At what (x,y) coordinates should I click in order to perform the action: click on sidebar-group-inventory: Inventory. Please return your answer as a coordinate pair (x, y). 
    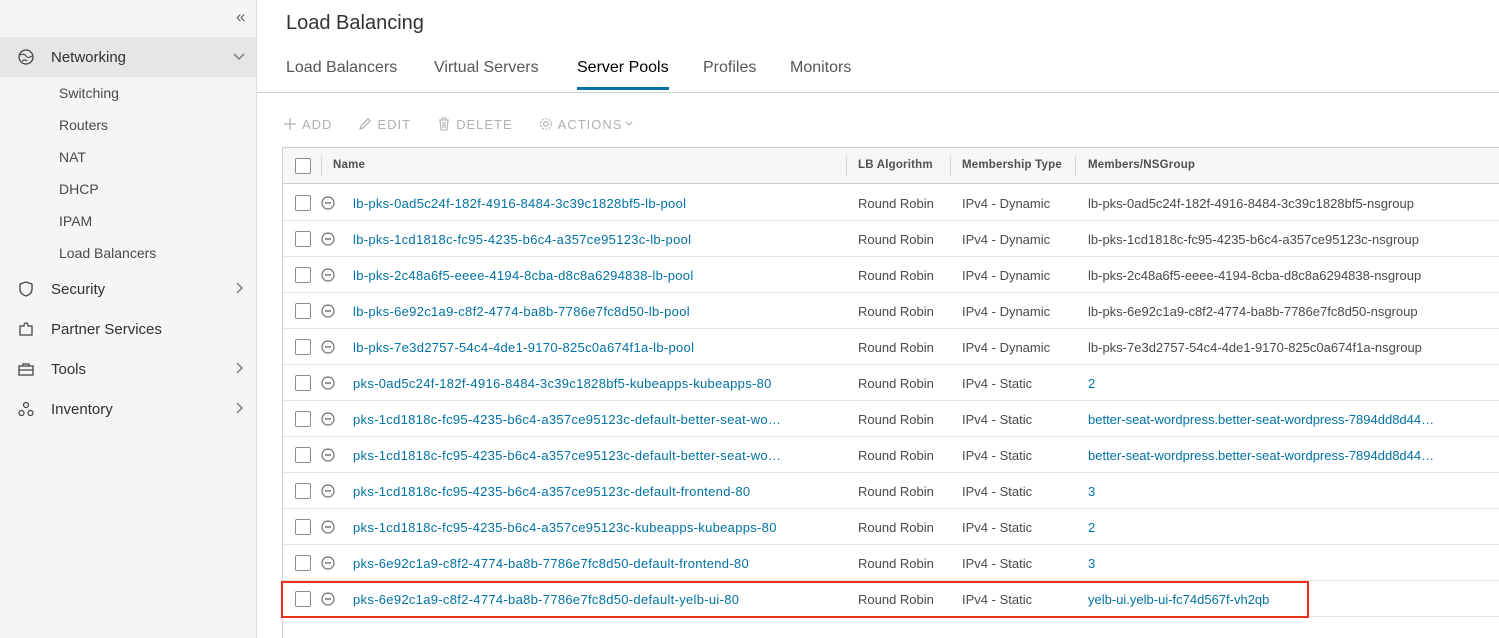
    Looking at the image, I should click on (128, 409).